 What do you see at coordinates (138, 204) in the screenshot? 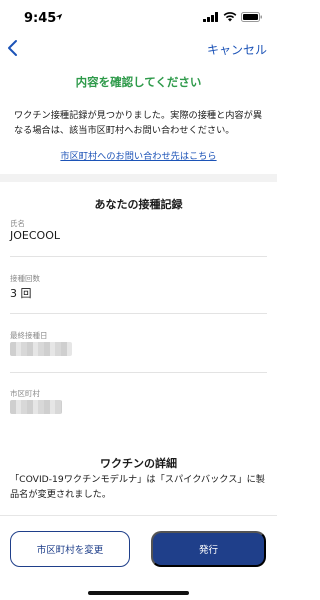
I see `record-section-title: あなたの接種記録` at bounding box center [138, 204].